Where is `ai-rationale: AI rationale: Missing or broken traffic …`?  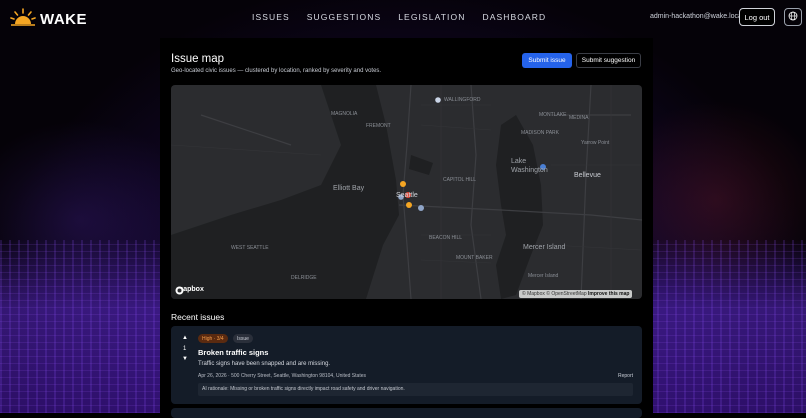
ai-rationale: AI rationale: Missing or broken traffic … is located at coordinates (303, 389).